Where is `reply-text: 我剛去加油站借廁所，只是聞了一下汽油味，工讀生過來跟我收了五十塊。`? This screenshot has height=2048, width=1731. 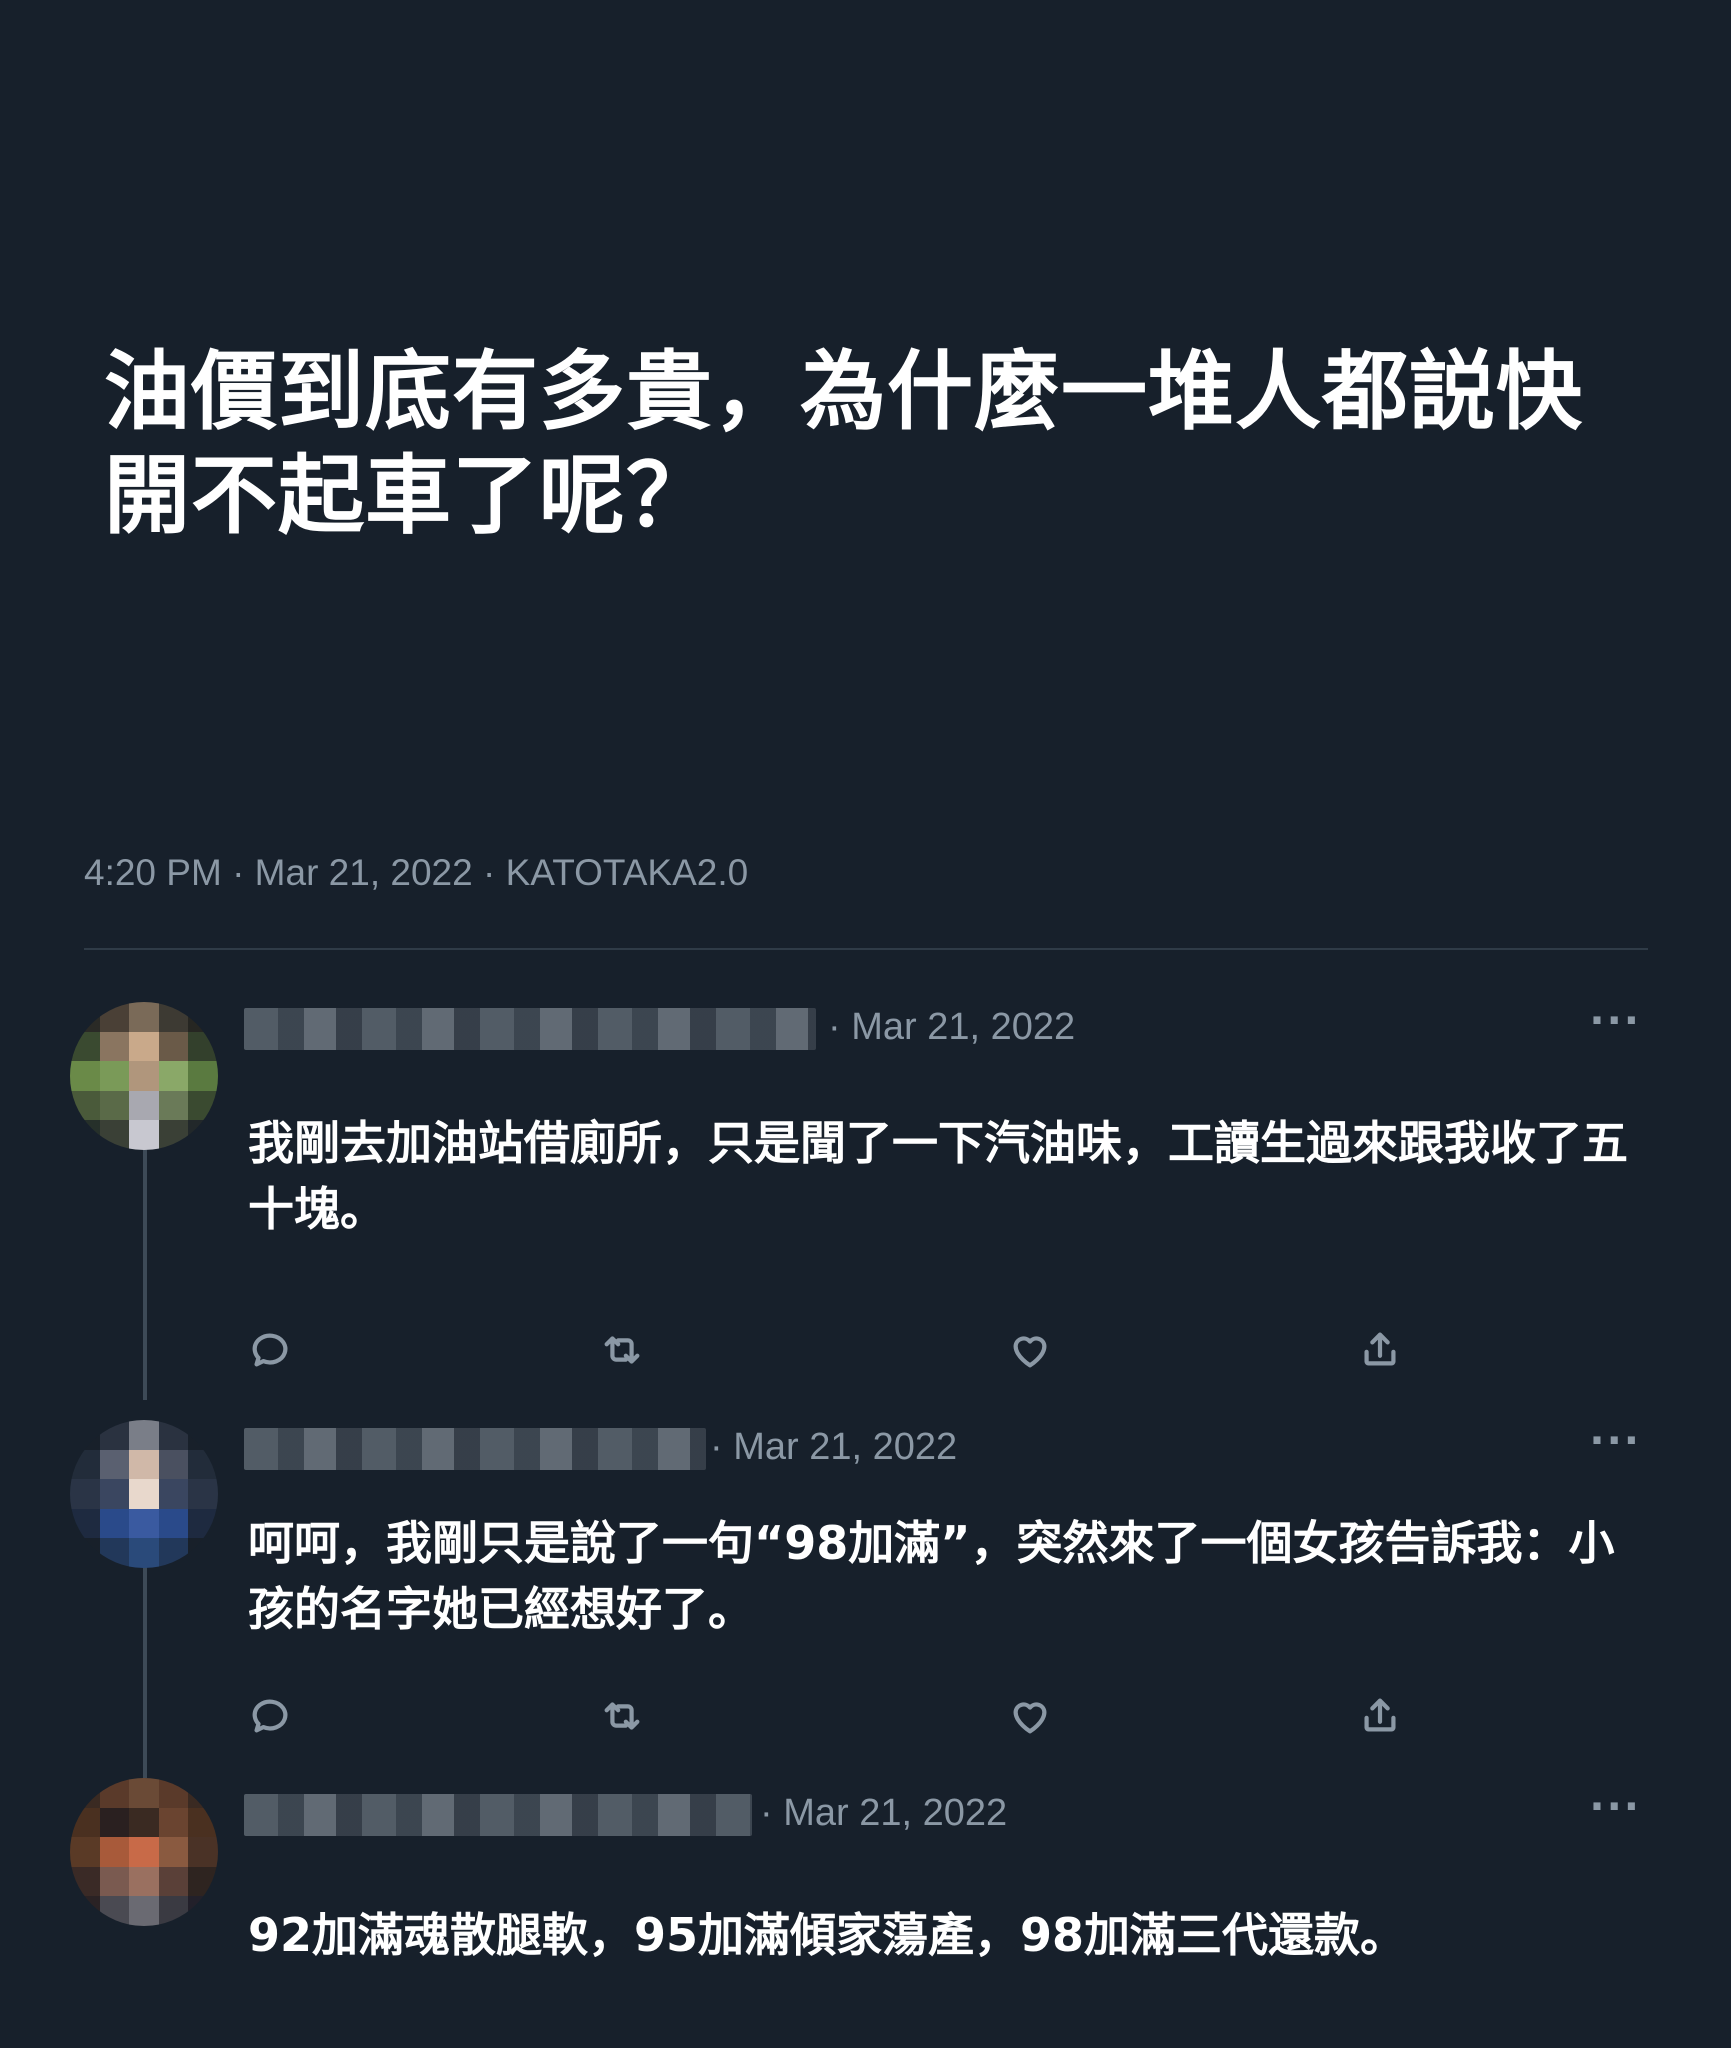
reply-text: 我剛去加油站借廁所，只是聞了一下汽油味，工讀生過來跟我收了五十塊。 is located at coordinates (938, 1176).